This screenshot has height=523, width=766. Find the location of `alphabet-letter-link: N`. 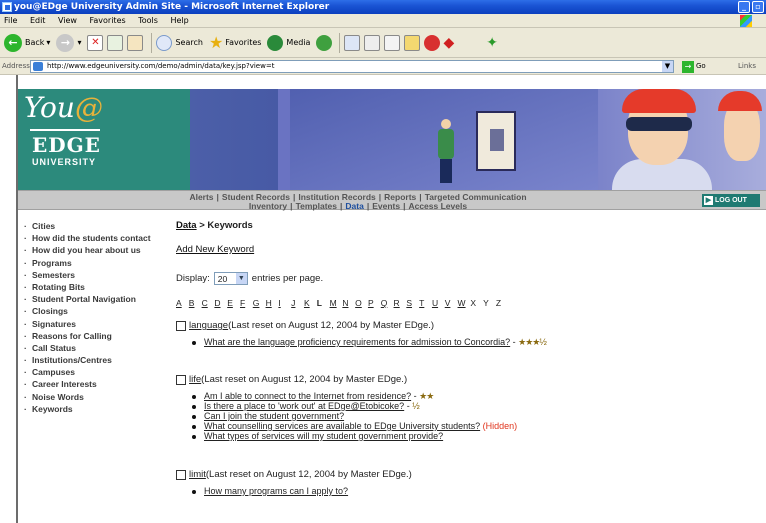

alphabet-letter-link: N is located at coordinates (348, 303).